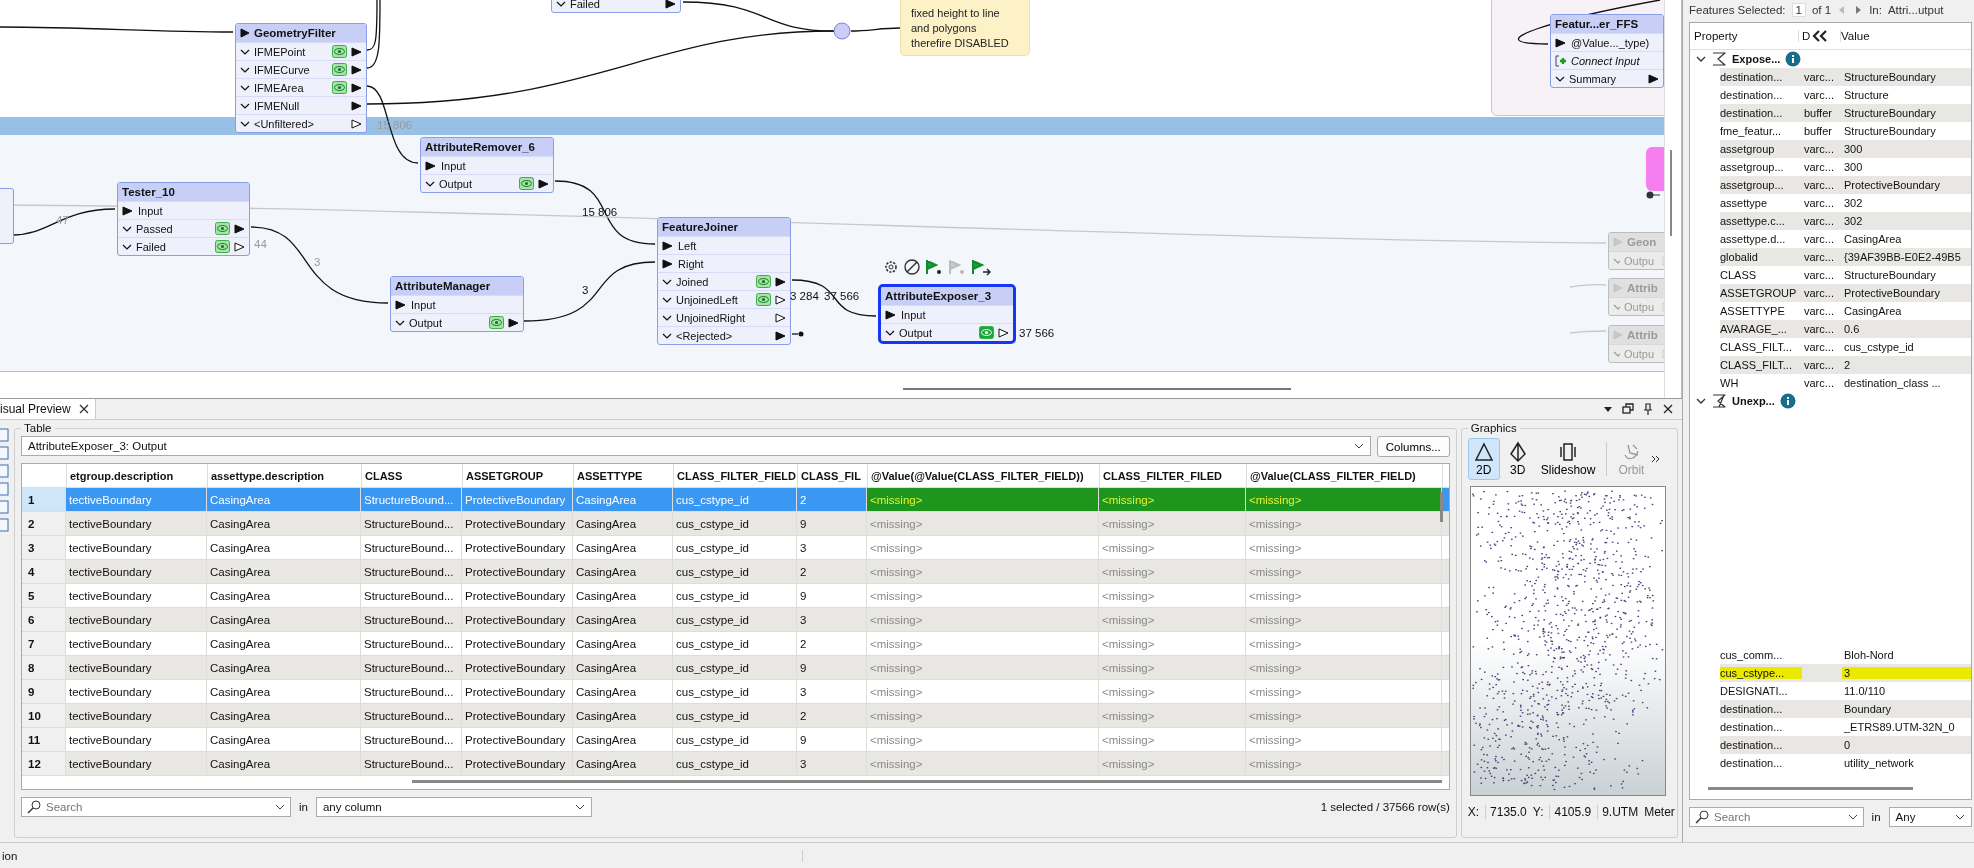 Image resolution: width=1974 pixels, height=868 pixels. Describe the element at coordinates (624, 475) in the screenshot. I see `column-header: ASSETTYPE` at that location.